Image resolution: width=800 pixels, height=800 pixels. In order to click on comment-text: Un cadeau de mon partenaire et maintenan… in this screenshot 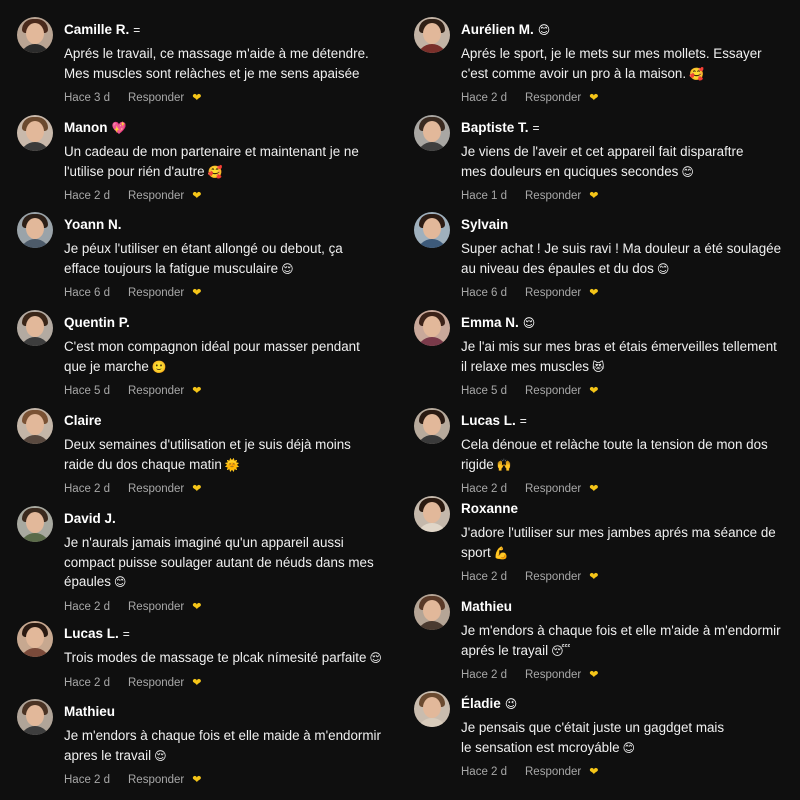, I will do `click(231, 162)`.